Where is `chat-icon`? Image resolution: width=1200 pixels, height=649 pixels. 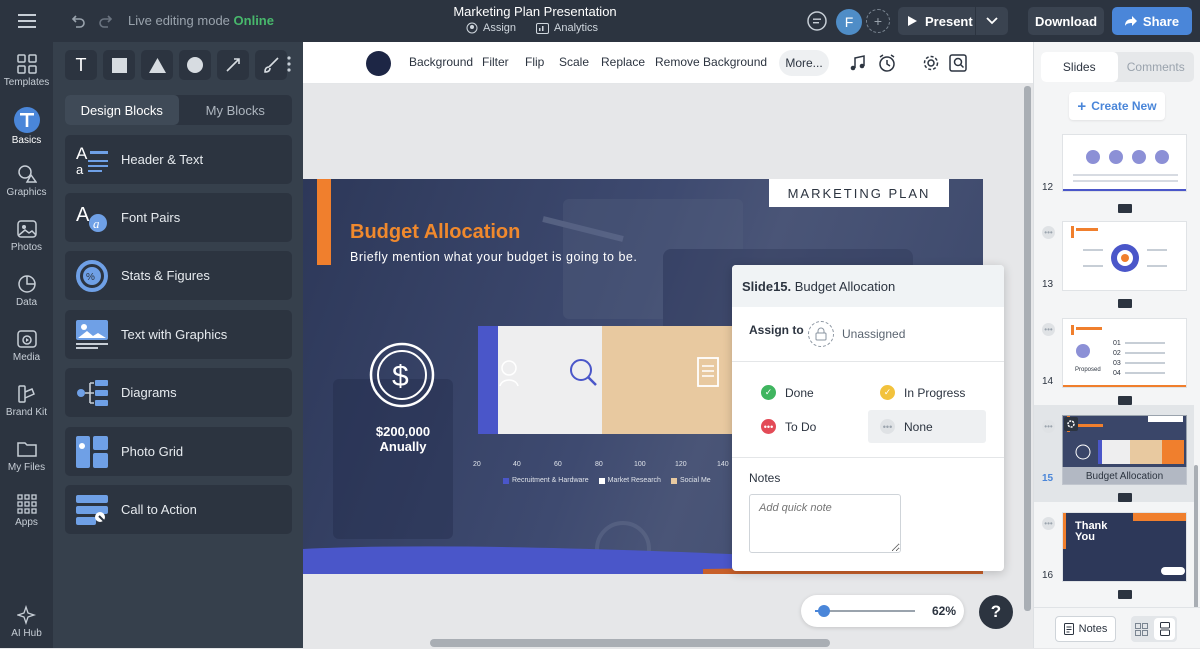 chat-icon is located at coordinates (817, 21).